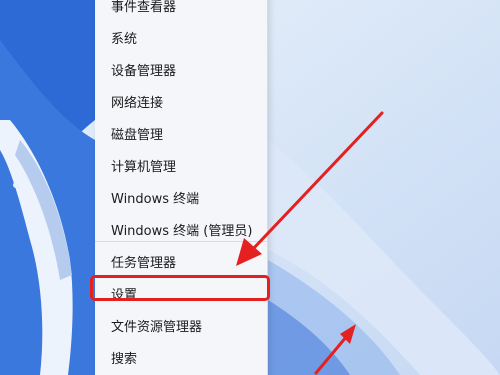 Image resolution: width=500 pixels, height=375 pixels. I want to click on menu-item-network-connections: 网络连接, so click(181, 104).